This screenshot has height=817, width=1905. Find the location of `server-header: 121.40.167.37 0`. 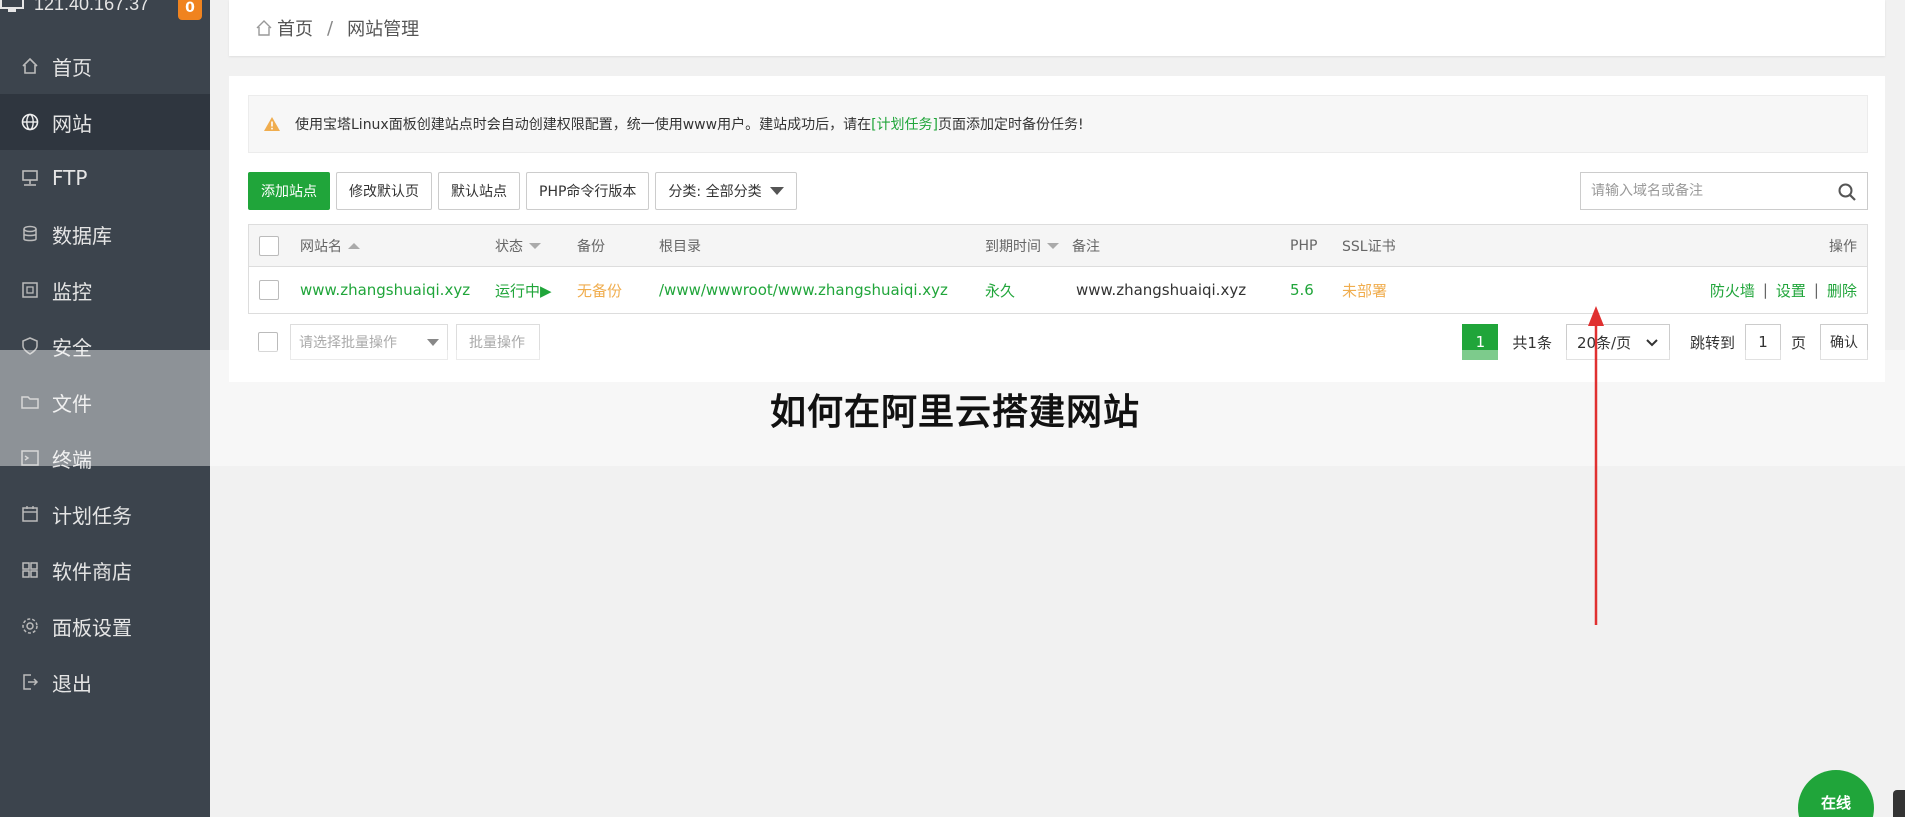

server-header: 121.40.167.37 0 is located at coordinates (105, 12).